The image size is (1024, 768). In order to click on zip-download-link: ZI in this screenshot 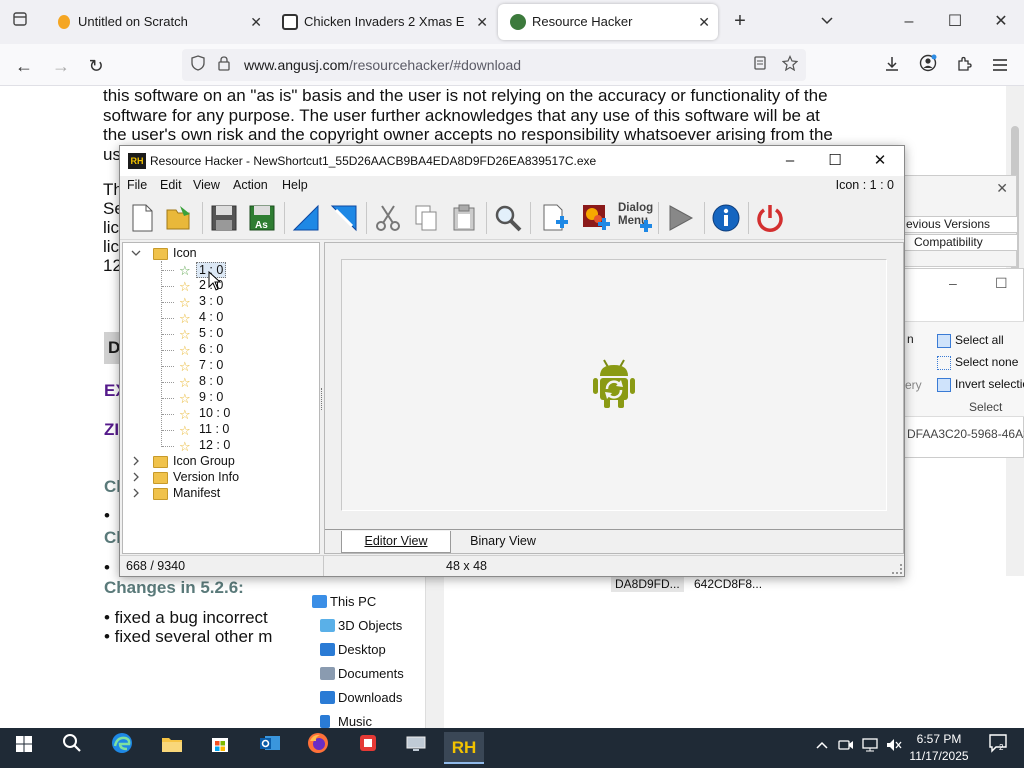, I will do `click(111, 430)`.